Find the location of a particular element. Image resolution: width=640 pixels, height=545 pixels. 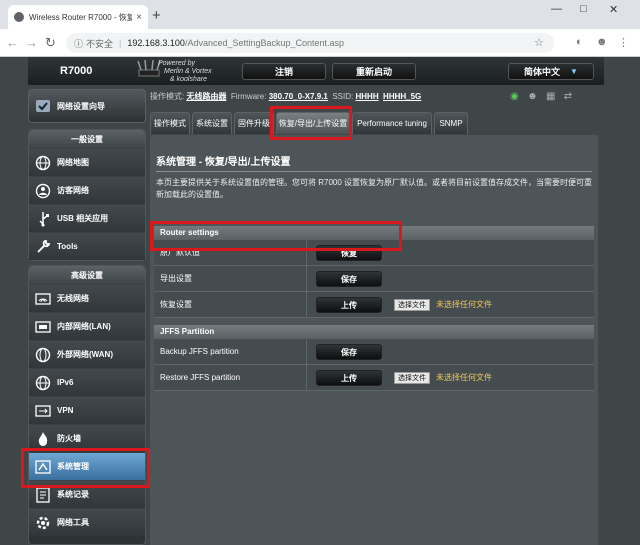

highlight-factory-default-box is located at coordinates (276, 236).